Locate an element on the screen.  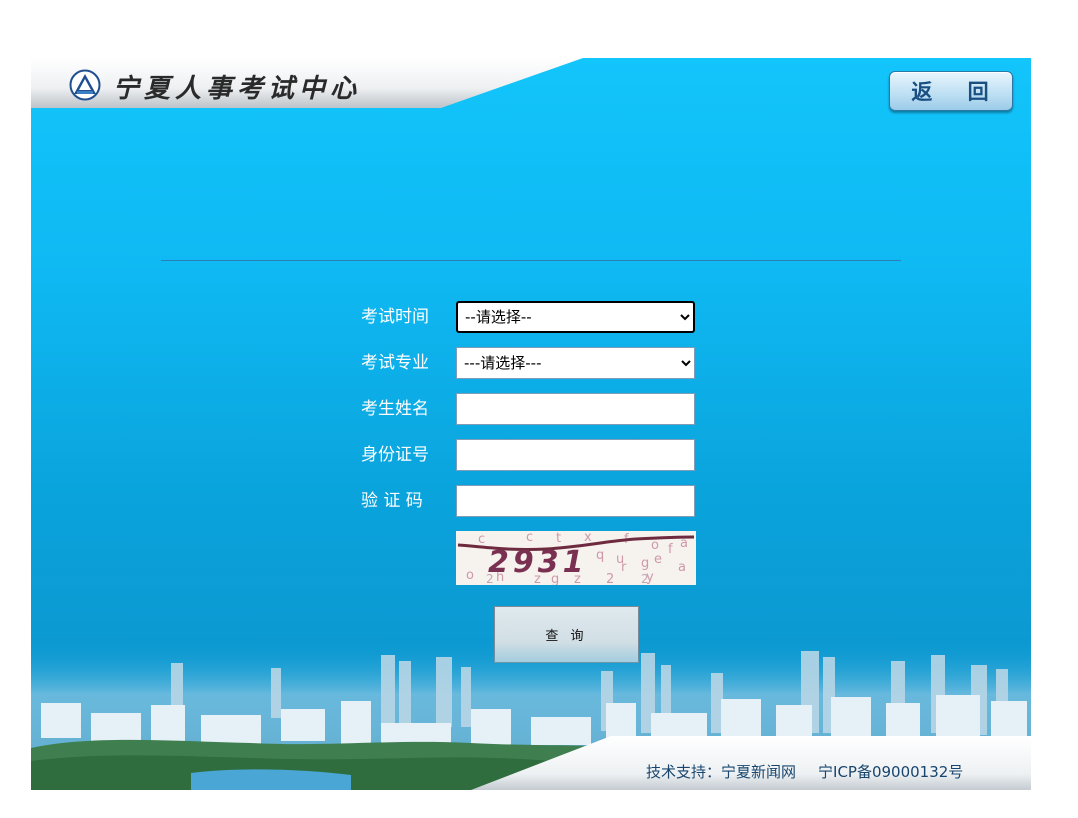
exam-major-select: ---请选择--- is located at coordinates (575, 363).